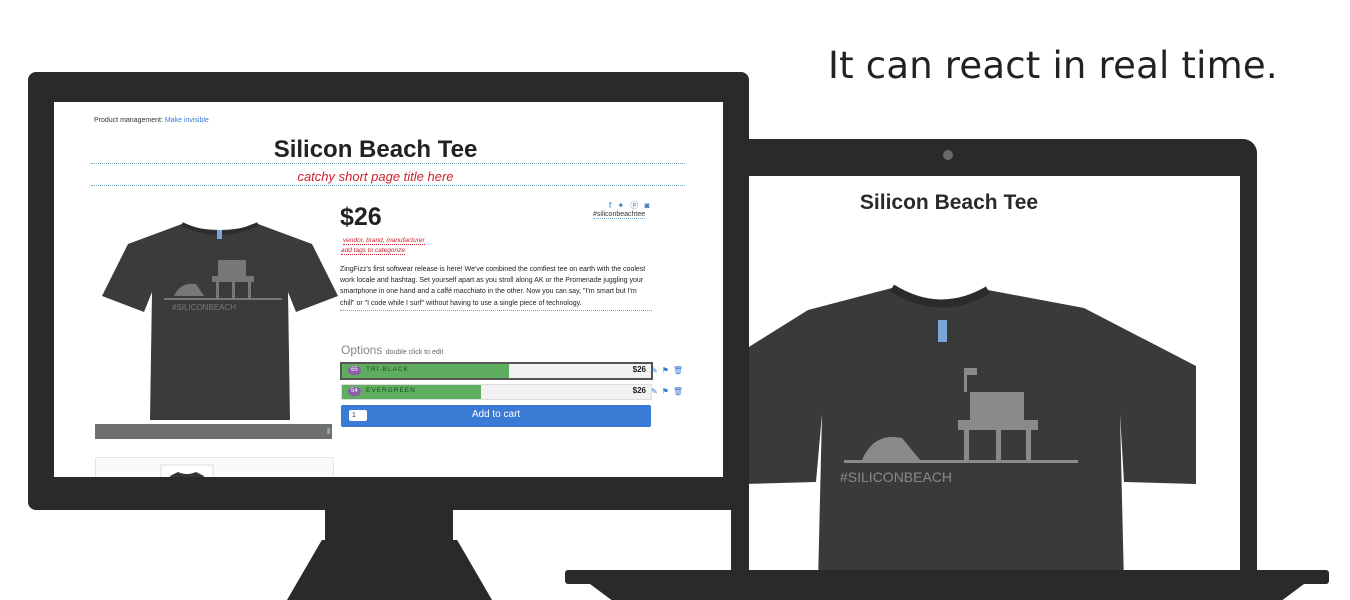 This screenshot has width=1350, height=600. I want to click on thumbnail-gallery, so click(214, 467).